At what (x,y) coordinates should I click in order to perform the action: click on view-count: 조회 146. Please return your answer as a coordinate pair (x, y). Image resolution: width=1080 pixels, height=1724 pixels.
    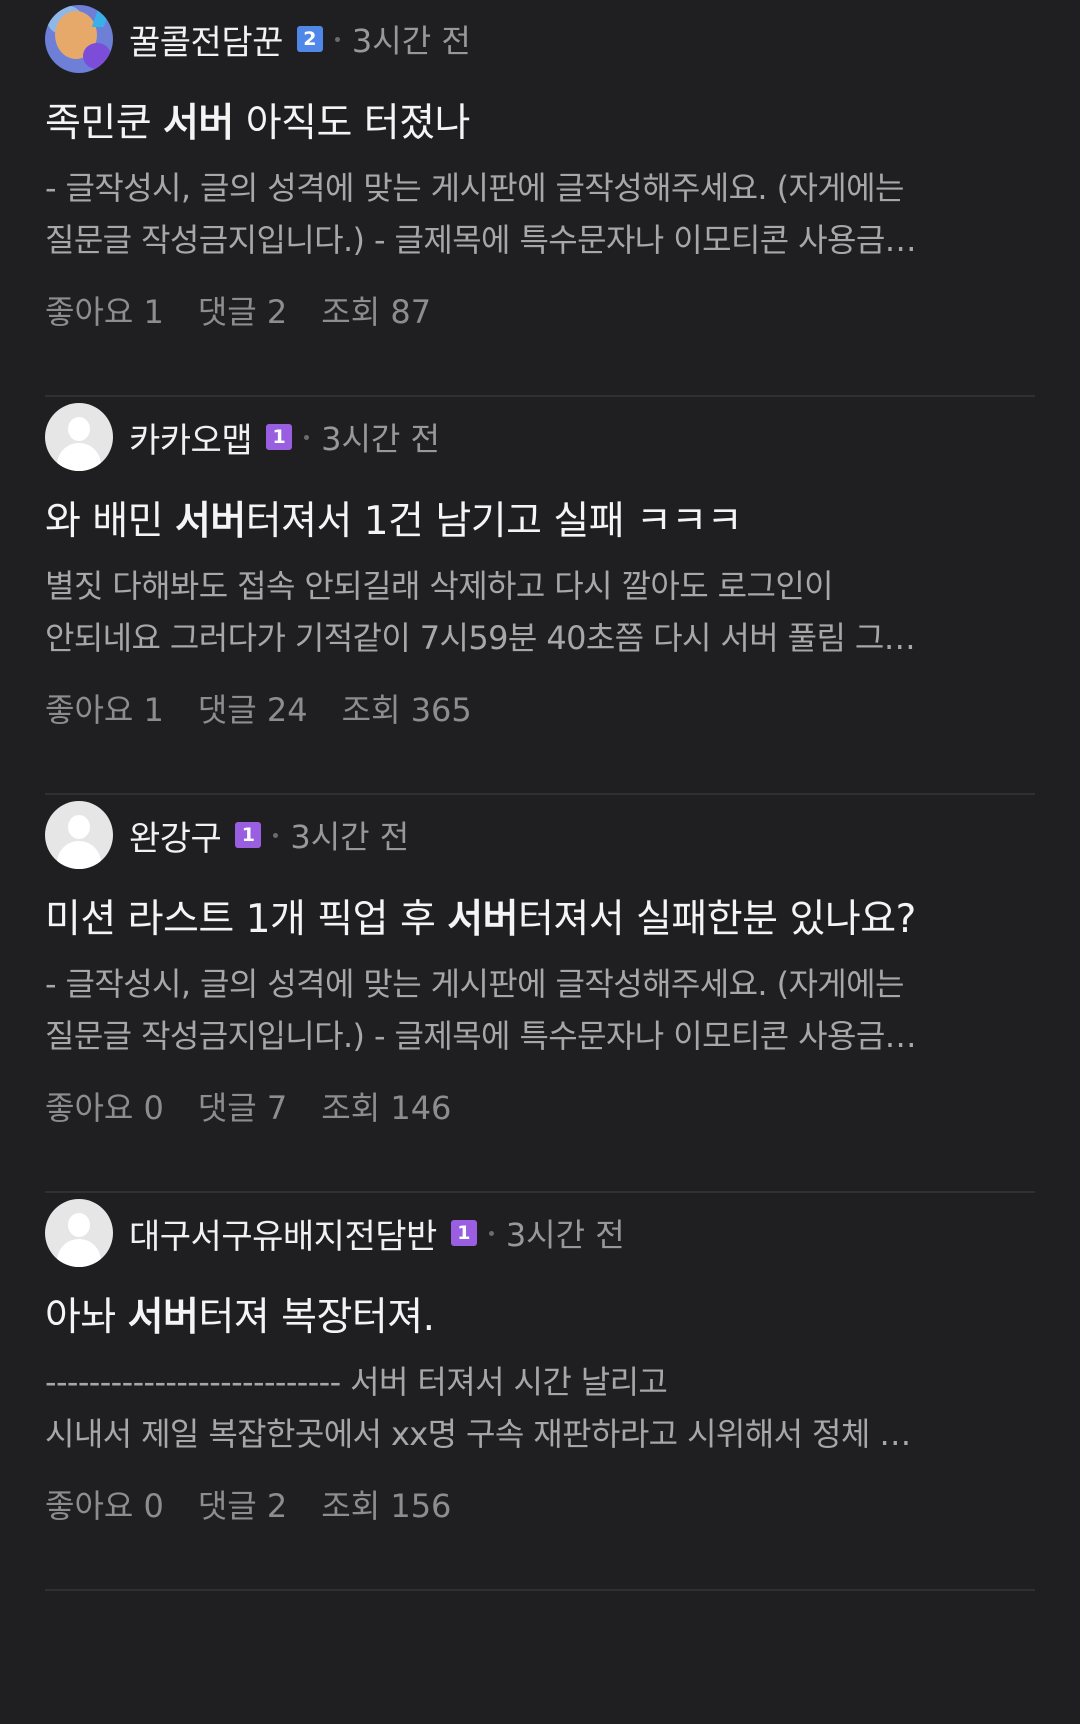
    Looking at the image, I should click on (386, 1108).